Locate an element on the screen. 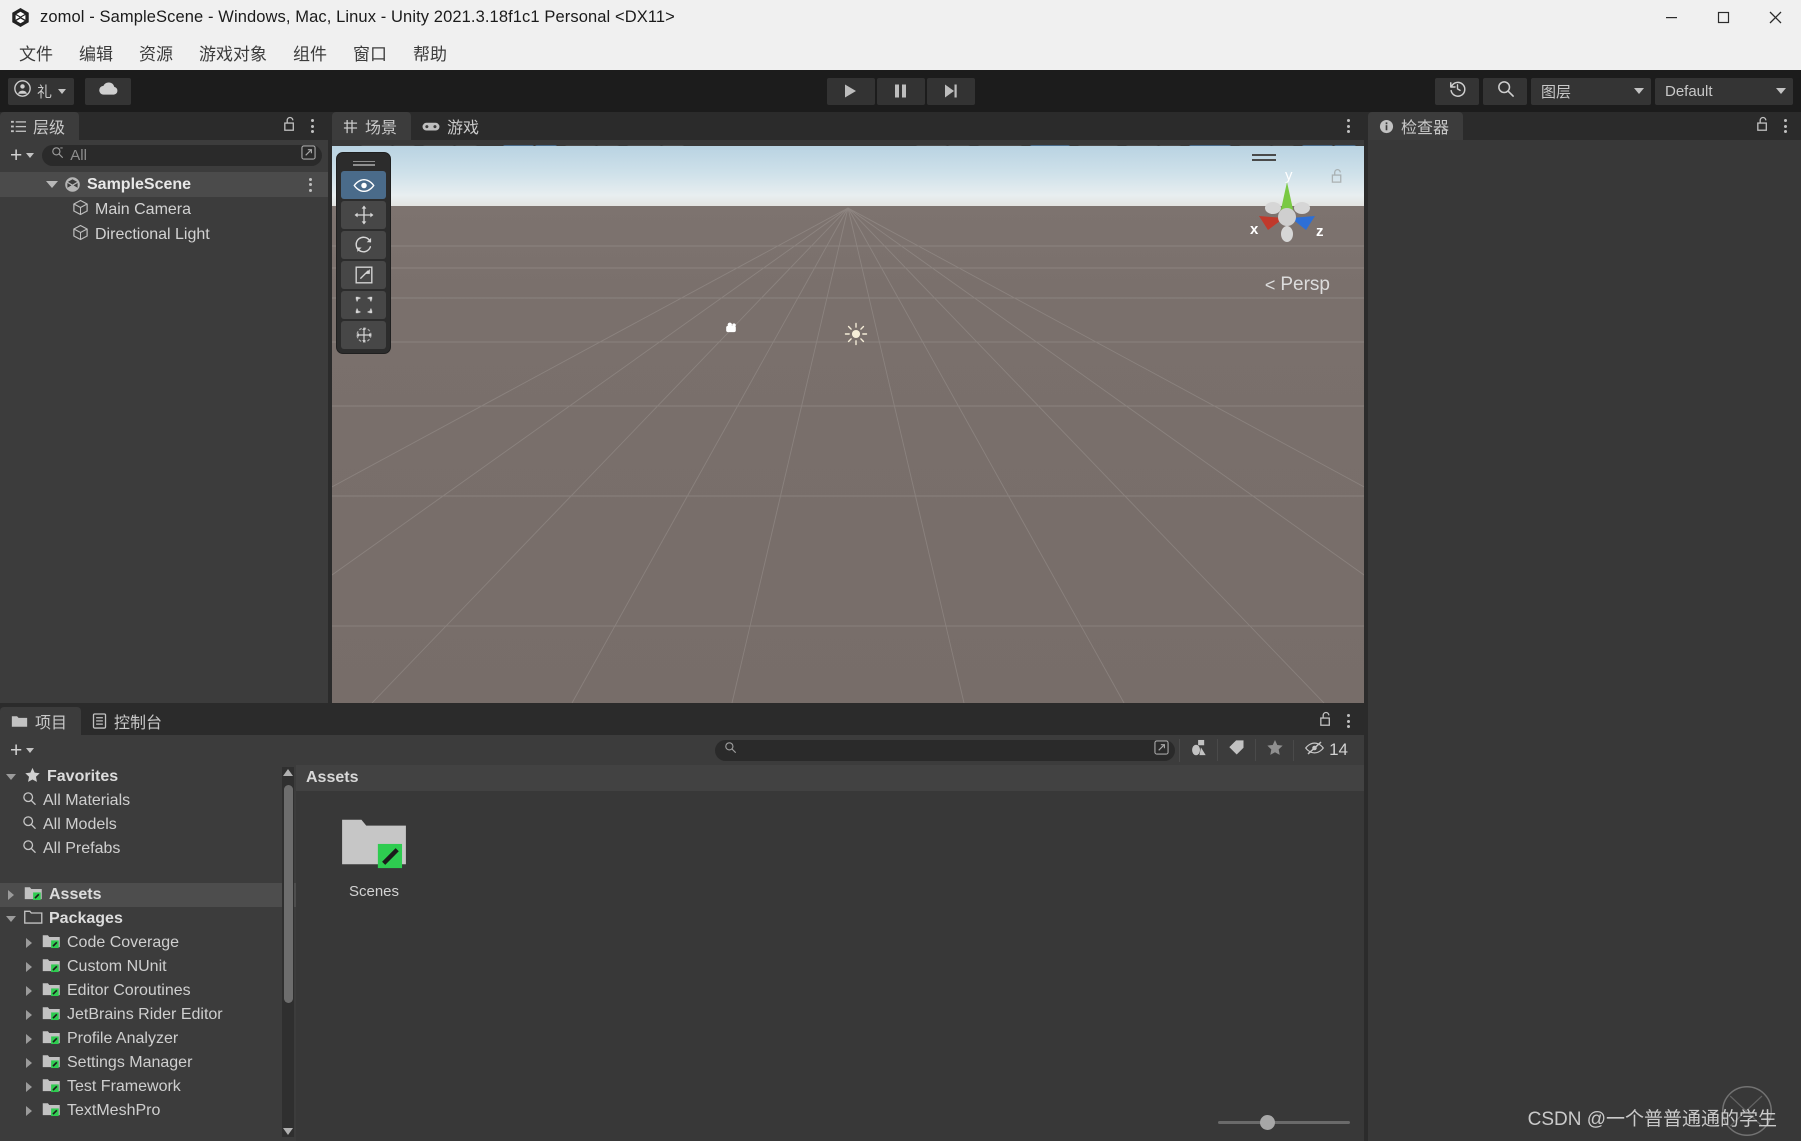 The width and height of the screenshot is (1801, 1141). scene-orientation-gizmo: y x z < Persp is located at coordinates (1288, 223).